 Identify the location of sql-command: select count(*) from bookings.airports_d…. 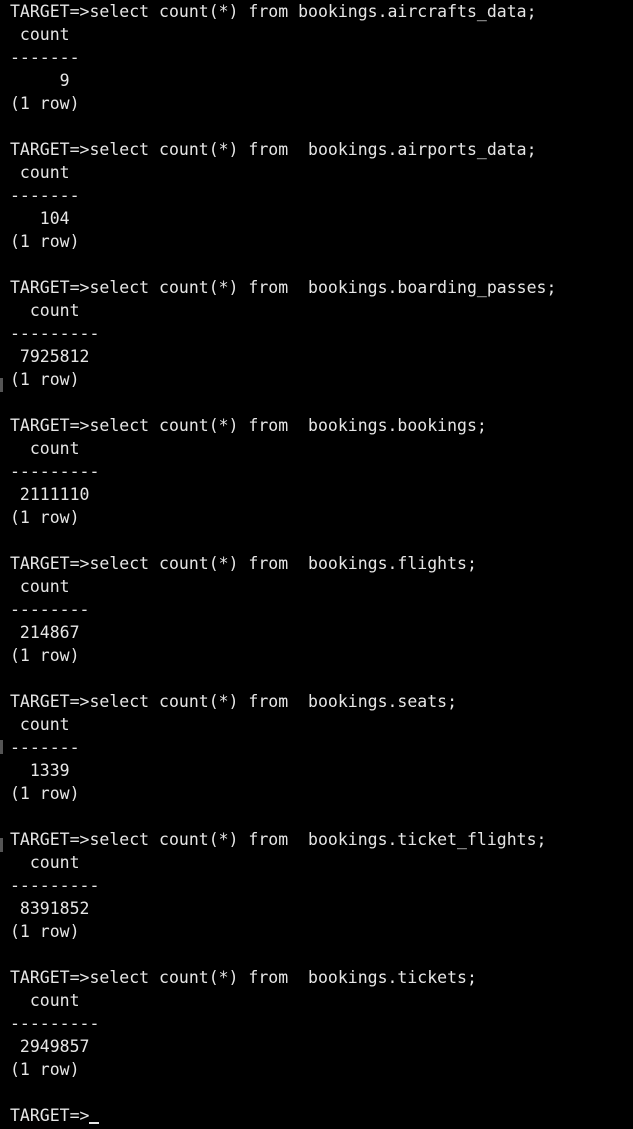
(313, 149).